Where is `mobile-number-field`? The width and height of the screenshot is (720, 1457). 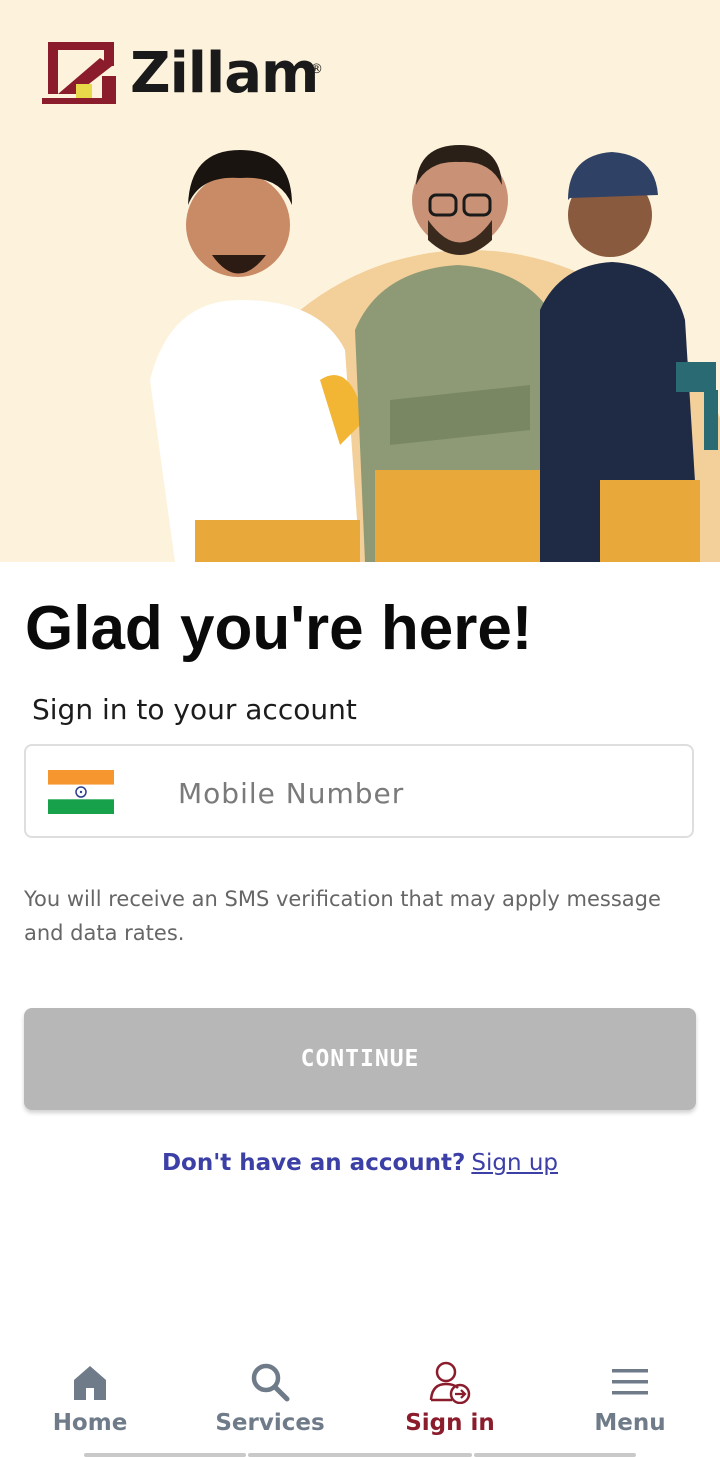
mobile-number-field is located at coordinates (359, 791).